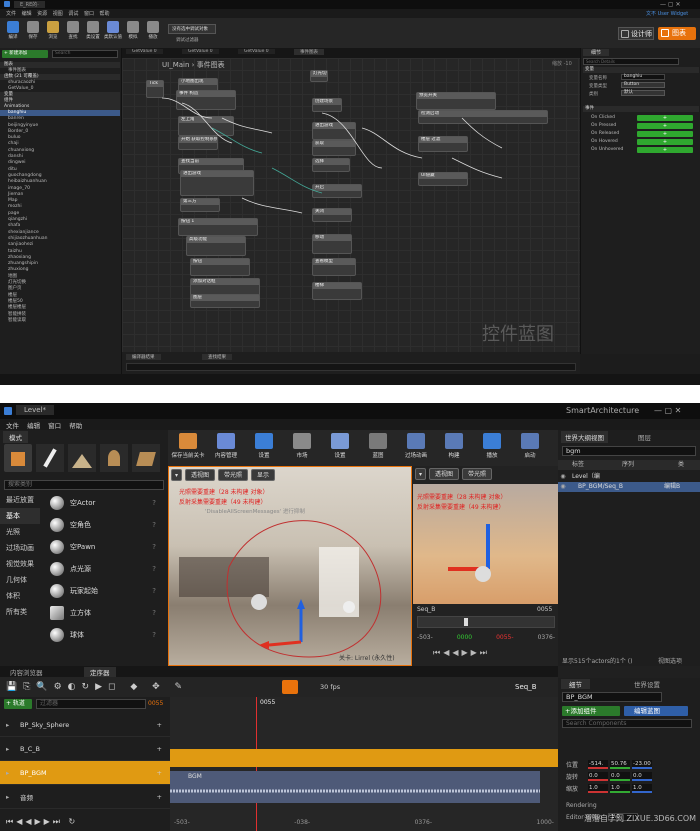 The image size is (700, 831). Describe the element at coordinates (73, 33) in the screenshot. I see `toolbar-button-3: 查找` at that location.